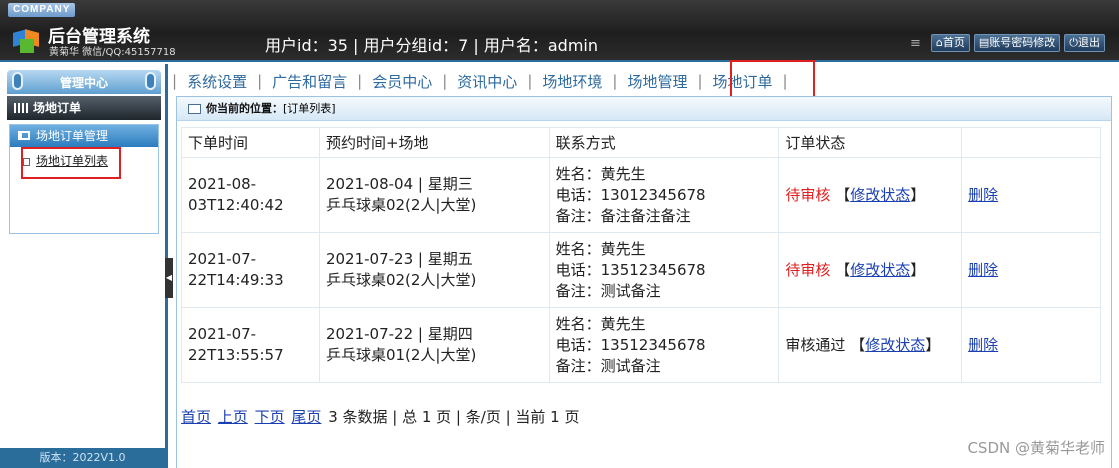 This screenshot has height=468, width=1119. What do you see at coordinates (1073, 42) in the screenshot?
I see `power-icon: ⏻` at bounding box center [1073, 42].